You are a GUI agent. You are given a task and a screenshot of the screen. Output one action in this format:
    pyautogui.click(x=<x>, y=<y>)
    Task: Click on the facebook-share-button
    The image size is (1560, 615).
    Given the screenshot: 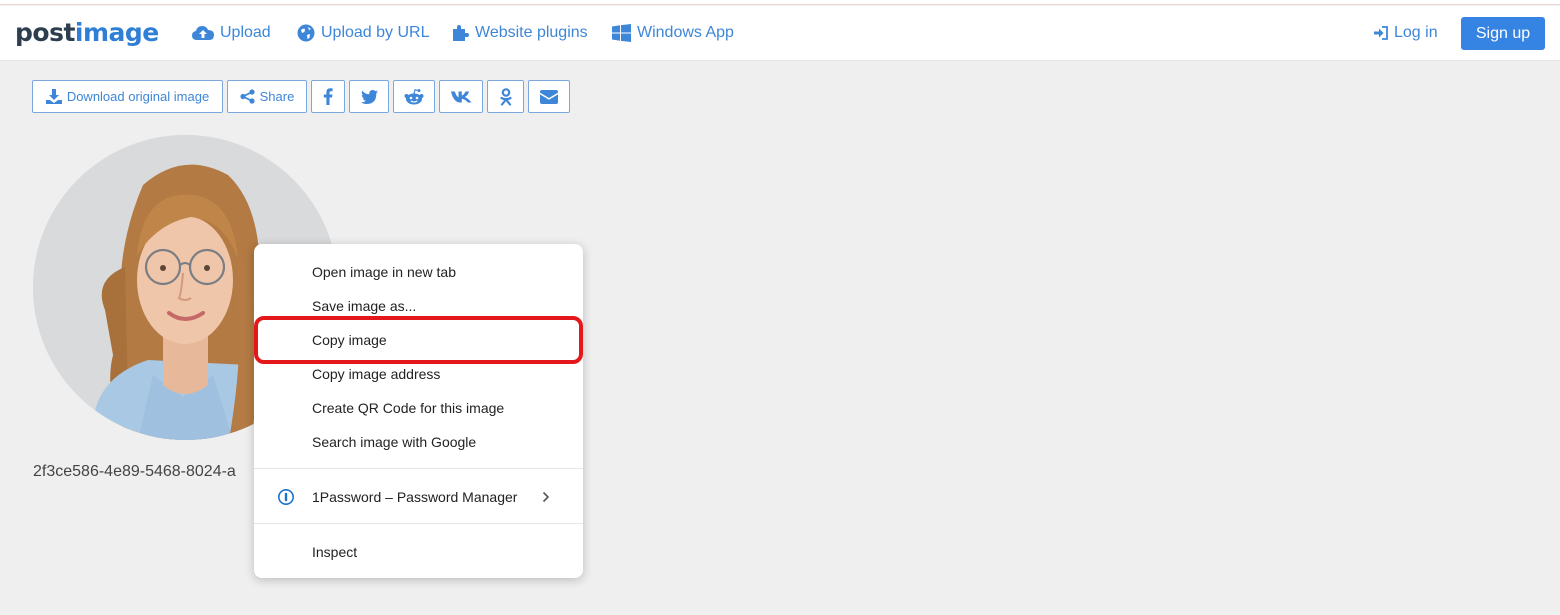 What is the action you would take?
    pyautogui.click(x=328, y=96)
    